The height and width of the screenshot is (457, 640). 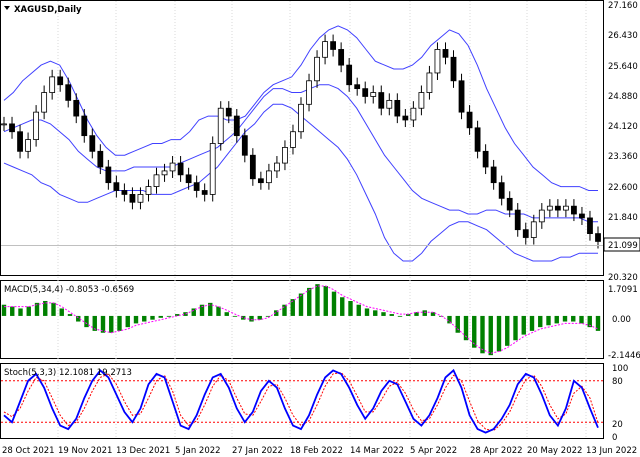 What do you see at coordinates (143, 451) in the screenshot?
I see `date-tick-label: 13 Dec 2021` at bounding box center [143, 451].